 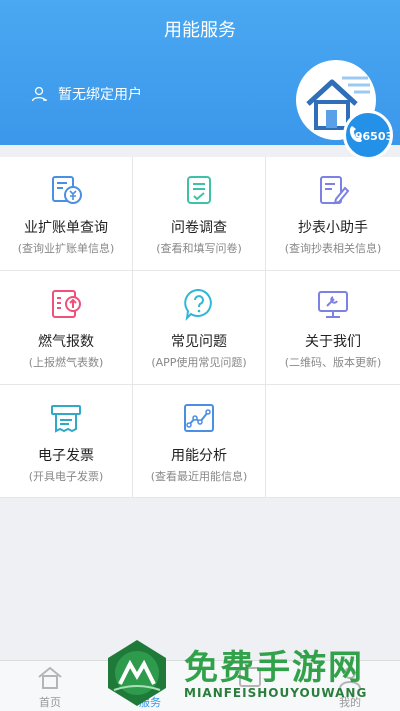 What do you see at coordinates (66, 362) in the screenshot?
I see `service-subtitle: (上报燃气表数)` at bounding box center [66, 362].